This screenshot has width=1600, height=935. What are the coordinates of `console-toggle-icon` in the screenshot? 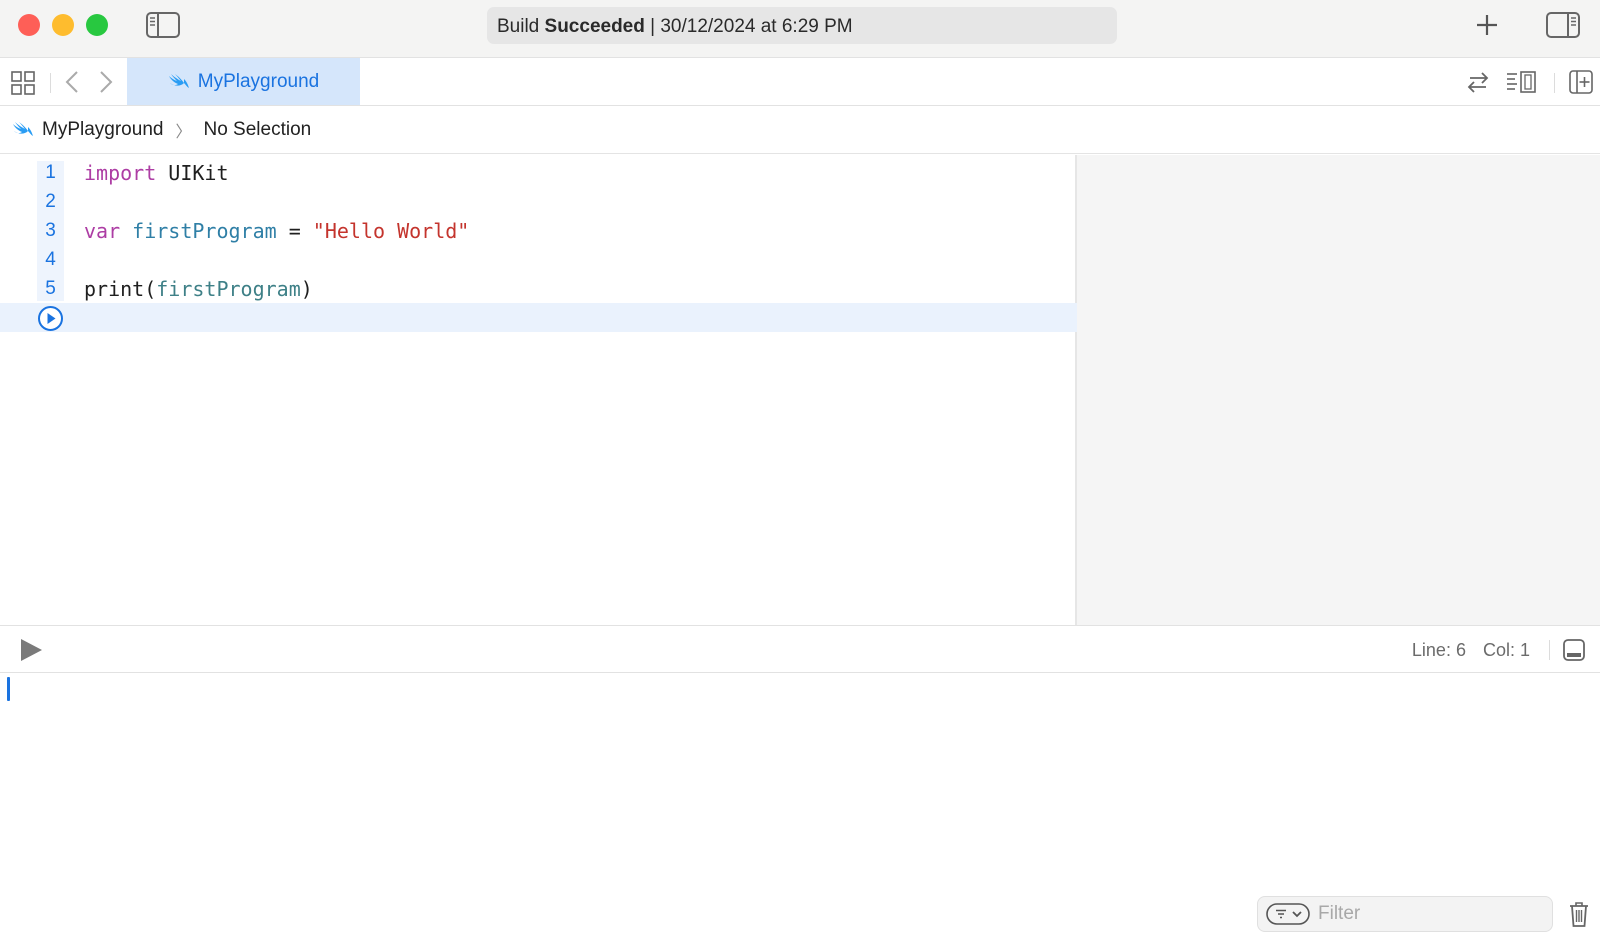 It's located at (1574, 650).